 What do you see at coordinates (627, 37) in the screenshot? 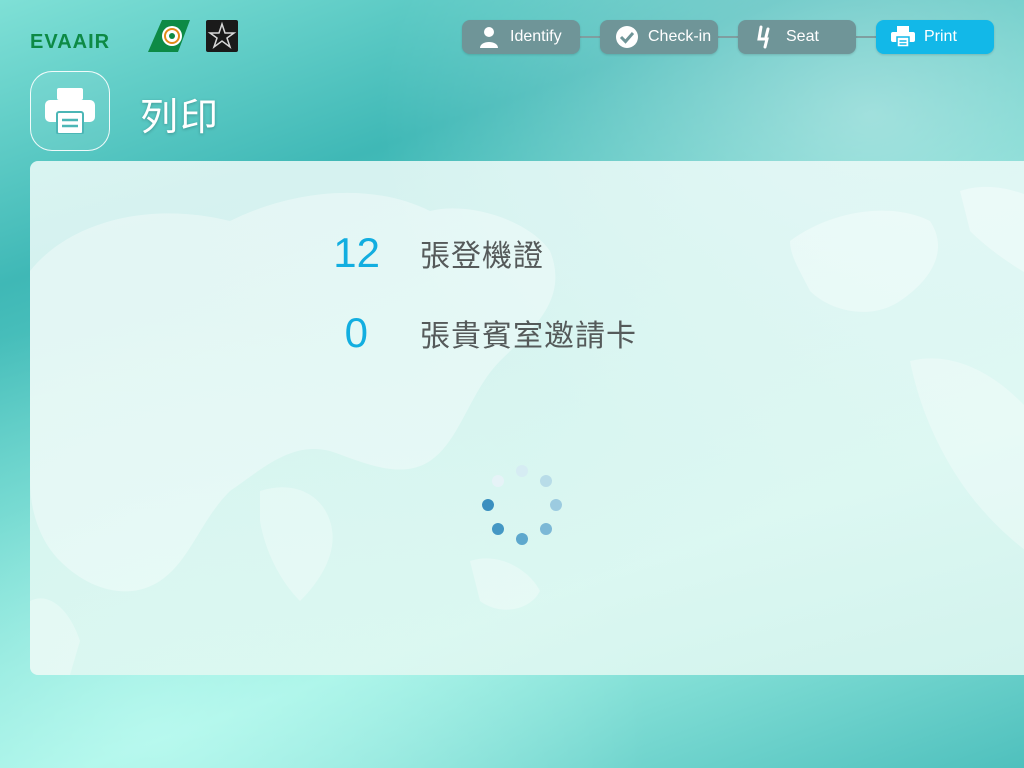
I see `check-circle-icon` at bounding box center [627, 37].